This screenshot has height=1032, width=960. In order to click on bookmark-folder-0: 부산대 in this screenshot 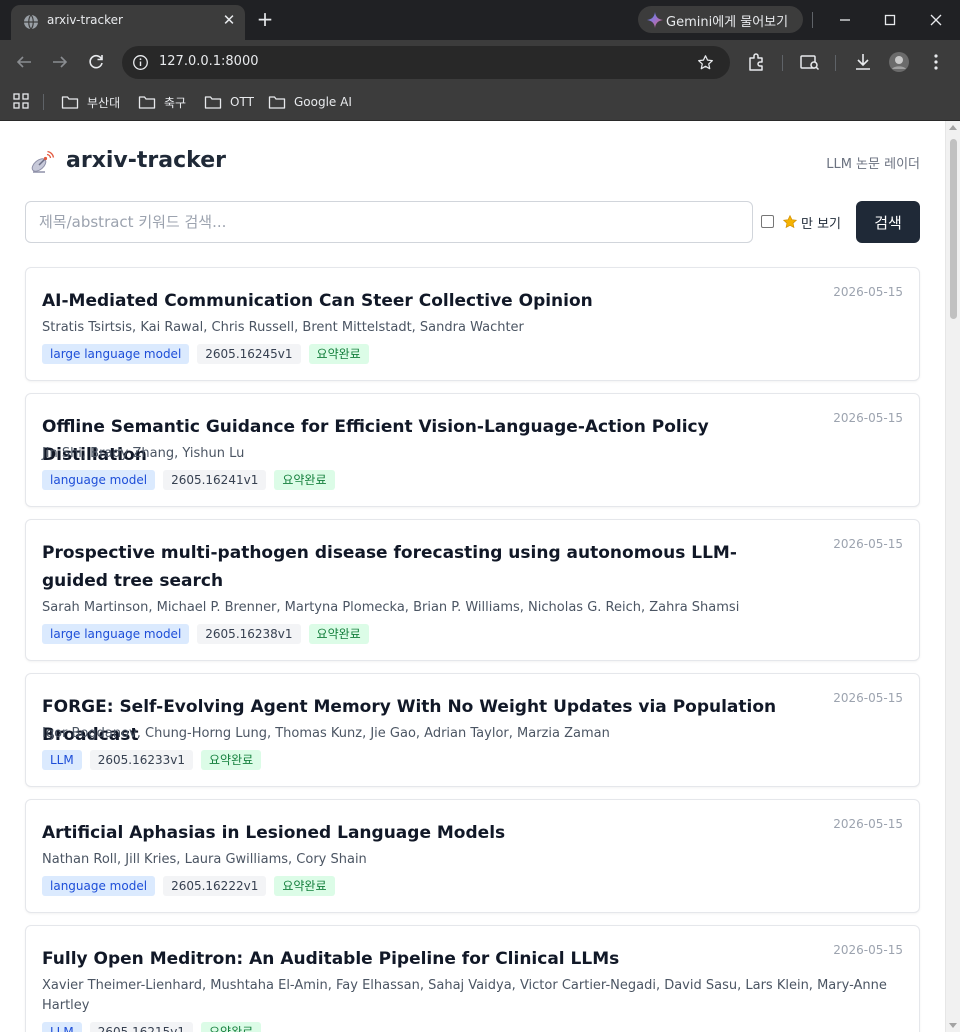, I will do `click(90, 102)`.